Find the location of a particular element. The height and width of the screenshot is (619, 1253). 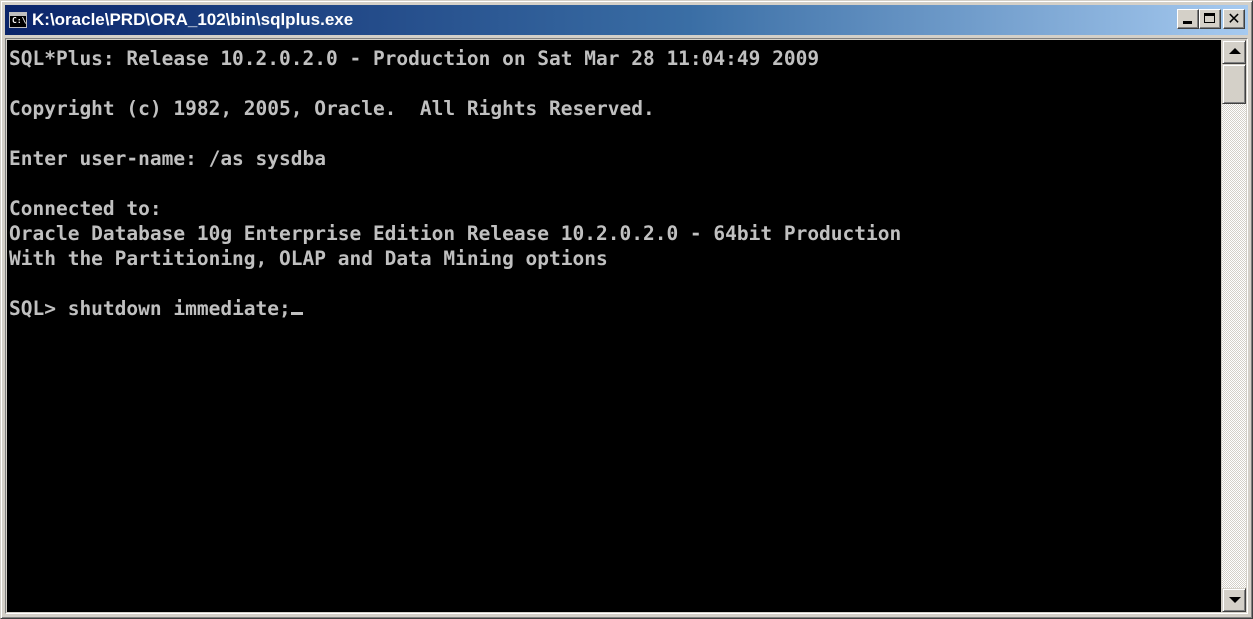

maximize-button is located at coordinates (1210, 19).